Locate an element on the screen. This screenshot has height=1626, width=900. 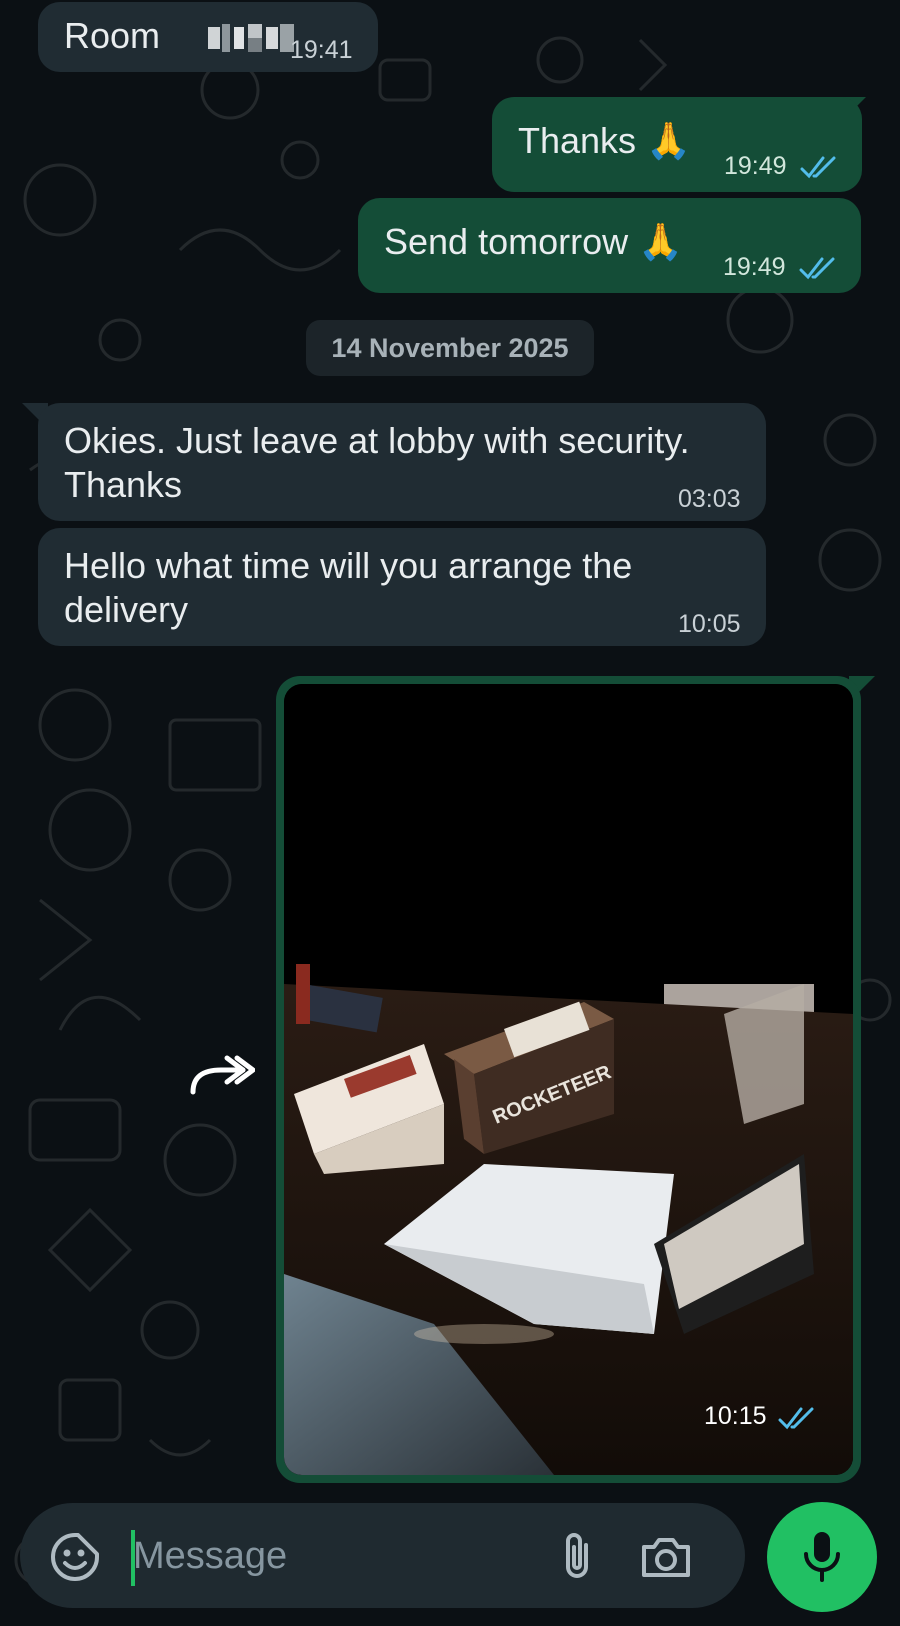
message-time: 03:03 is located at coordinates (709, 499).